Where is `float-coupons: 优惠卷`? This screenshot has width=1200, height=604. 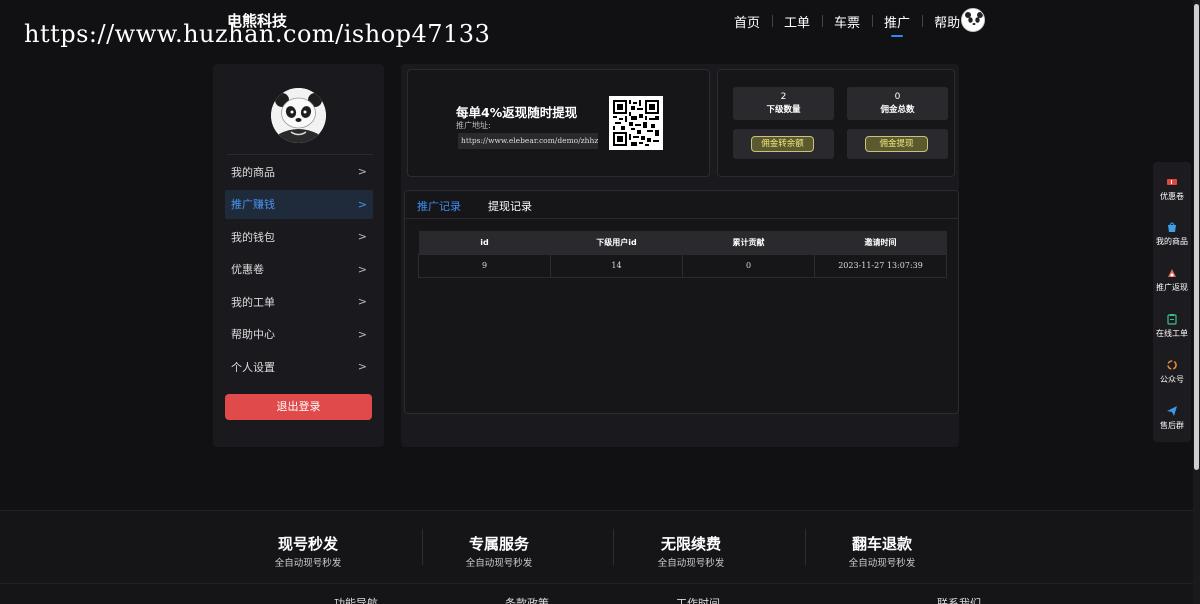 float-coupons: 优惠卷 is located at coordinates (1172, 189).